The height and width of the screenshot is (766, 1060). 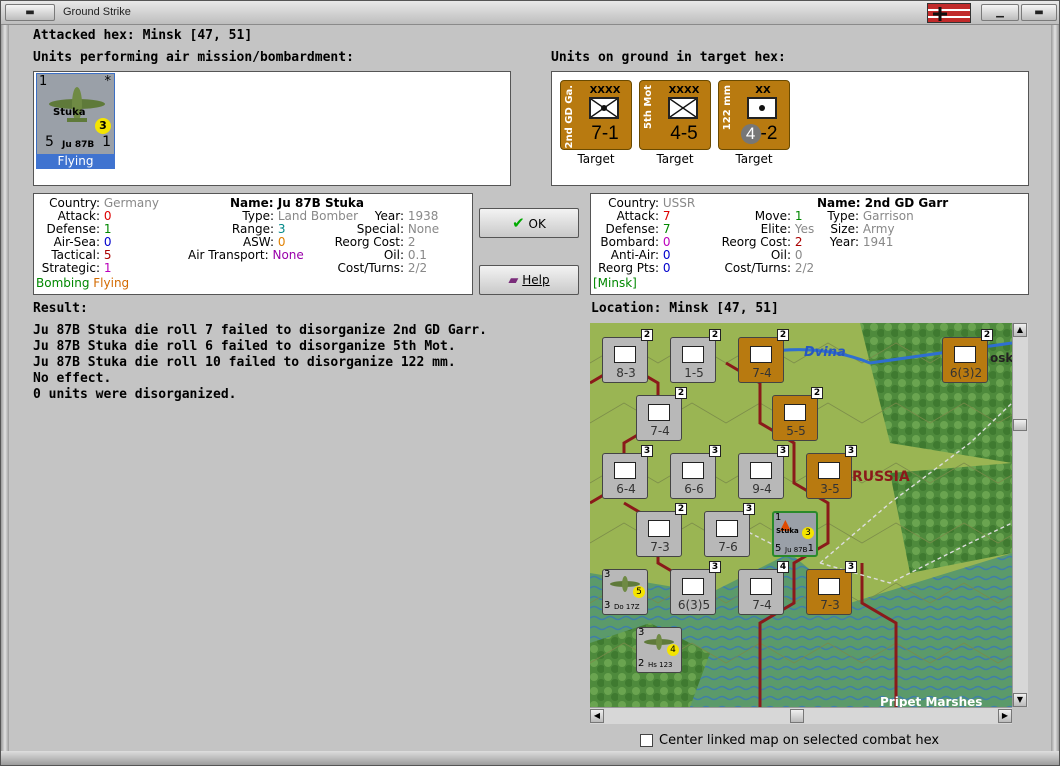 I want to click on help-book-icon: ▰, so click(x=513, y=280).